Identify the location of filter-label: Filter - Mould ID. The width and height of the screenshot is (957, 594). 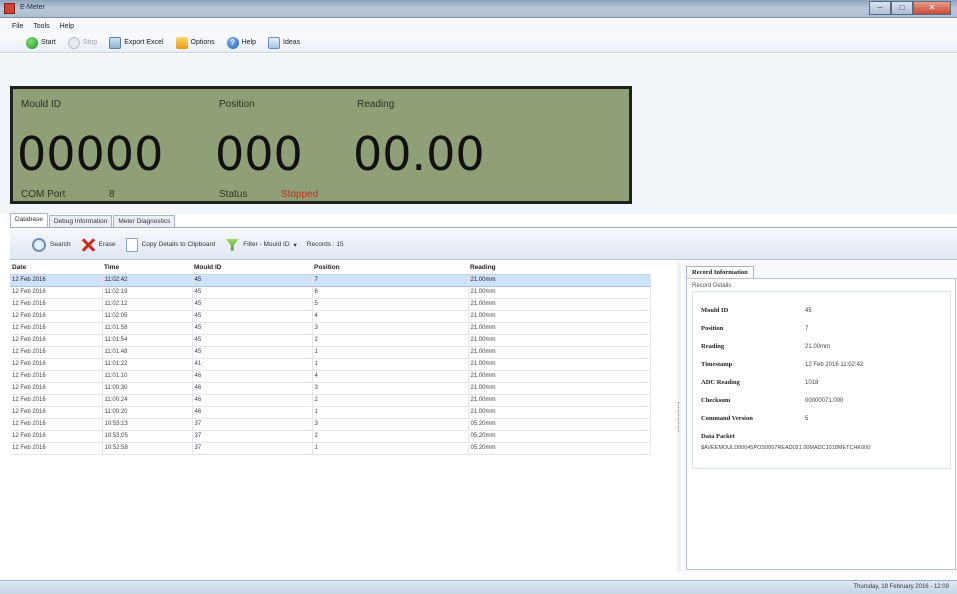
(266, 244).